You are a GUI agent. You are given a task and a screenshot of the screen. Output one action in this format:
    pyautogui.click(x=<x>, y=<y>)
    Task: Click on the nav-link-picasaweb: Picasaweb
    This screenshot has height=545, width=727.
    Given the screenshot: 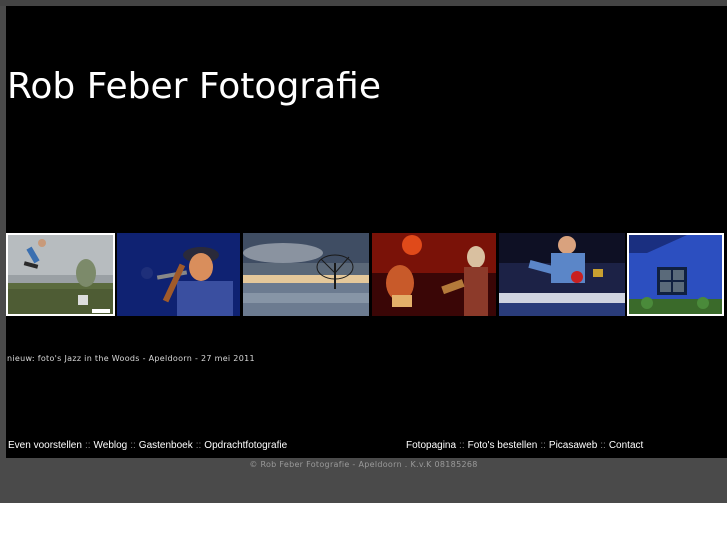 What is the action you would take?
    pyautogui.click(x=573, y=445)
    